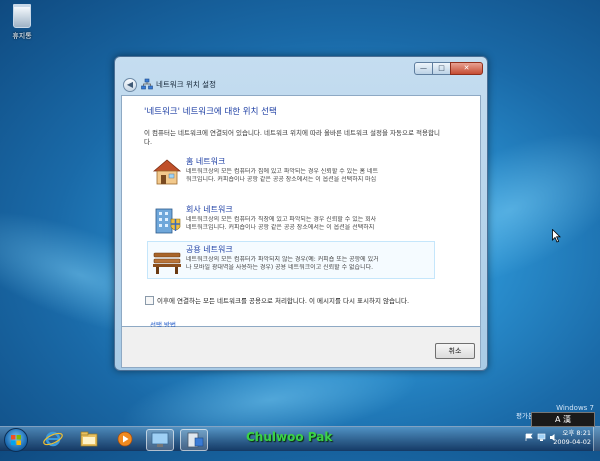 The width and height of the screenshot is (600, 461). Describe the element at coordinates (186, 84) in the screenshot. I see `window-title: 네트워크 위치 설정` at that location.